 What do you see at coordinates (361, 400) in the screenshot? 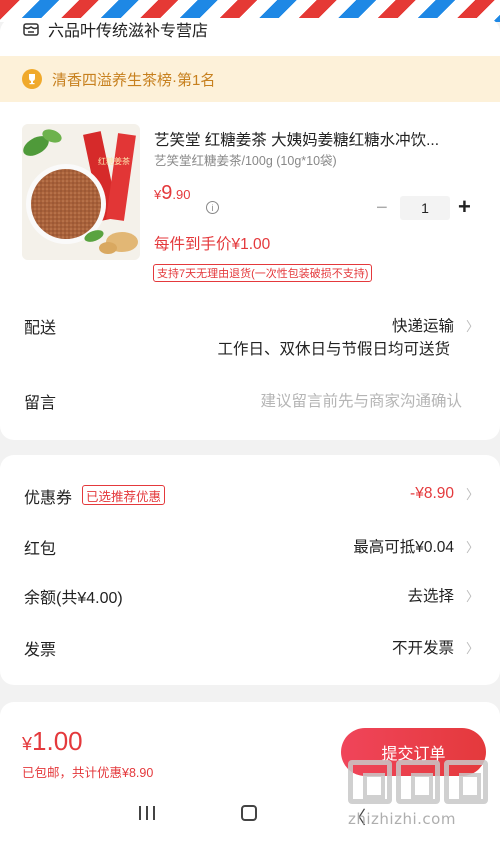
I see `remark-input: 建议留言前先与商家沟通确认` at bounding box center [361, 400].